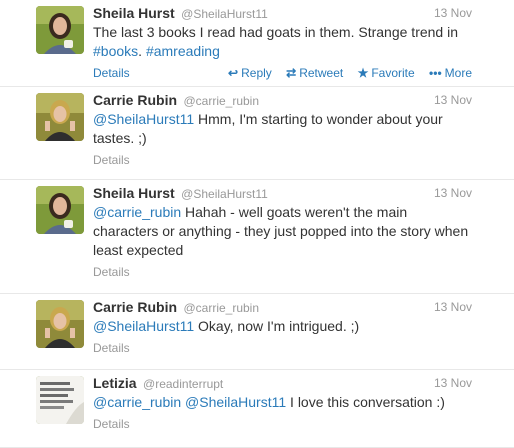 This screenshot has width=514, height=448. I want to click on tweet-text-part: ., so click(142, 51).